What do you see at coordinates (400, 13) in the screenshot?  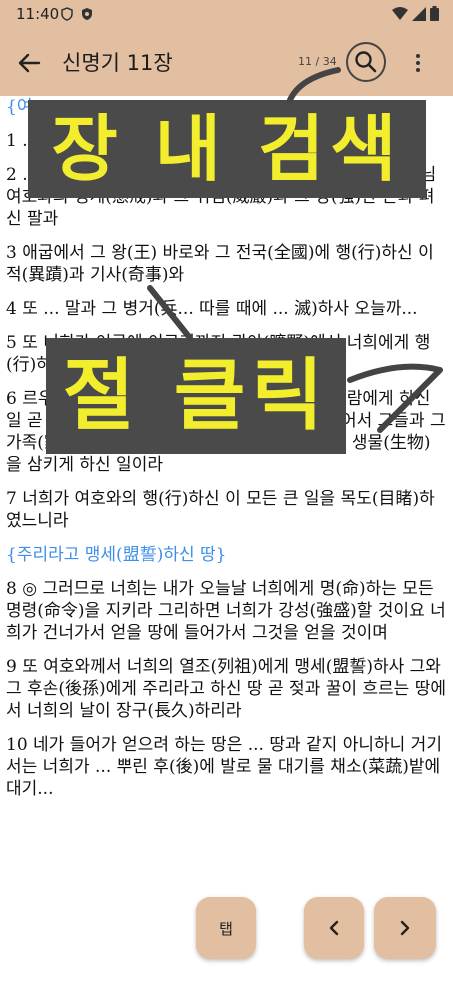 I see `wifi-icon` at bounding box center [400, 13].